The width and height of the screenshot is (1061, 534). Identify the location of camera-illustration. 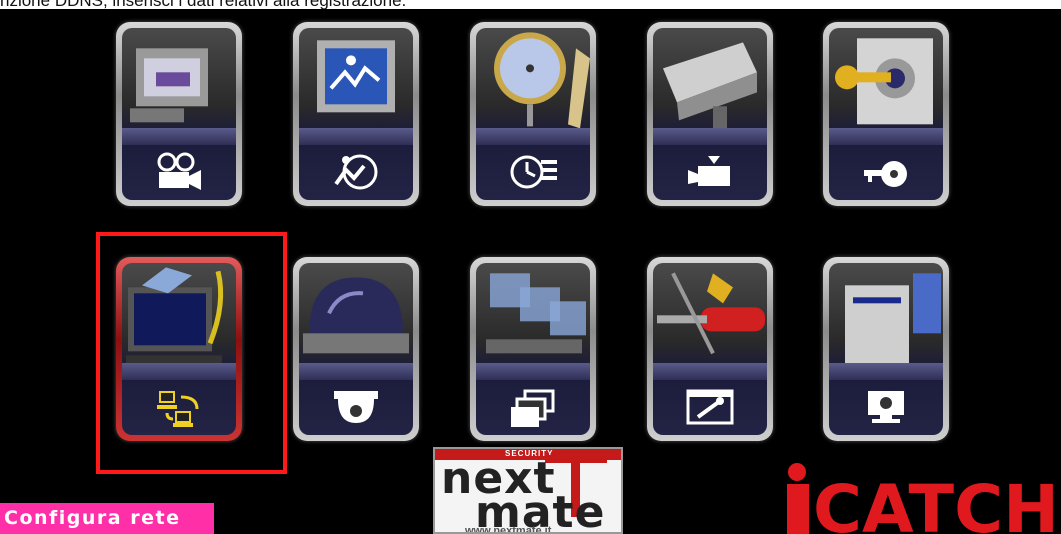
(710, 85).